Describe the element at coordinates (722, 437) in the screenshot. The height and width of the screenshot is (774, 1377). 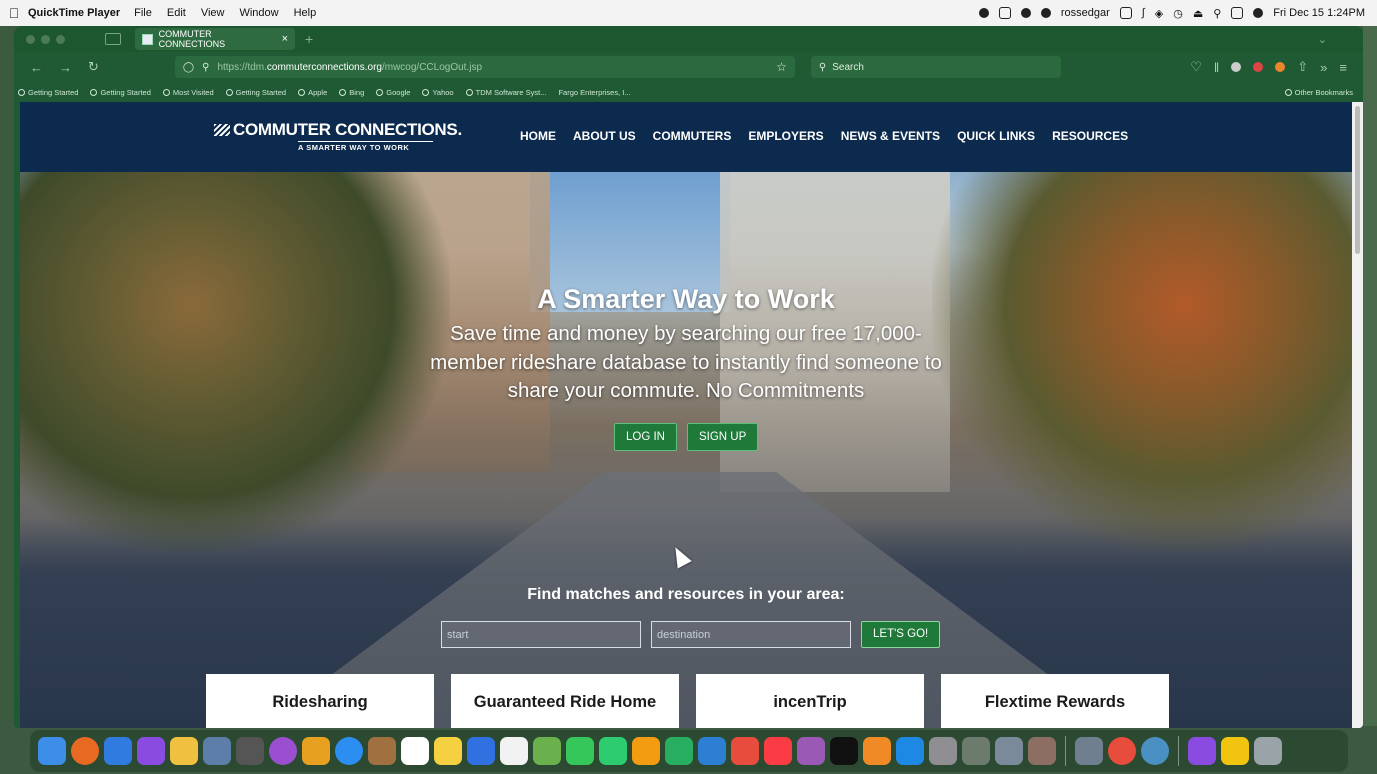
I see `signup-button: SIGN UP` at that location.